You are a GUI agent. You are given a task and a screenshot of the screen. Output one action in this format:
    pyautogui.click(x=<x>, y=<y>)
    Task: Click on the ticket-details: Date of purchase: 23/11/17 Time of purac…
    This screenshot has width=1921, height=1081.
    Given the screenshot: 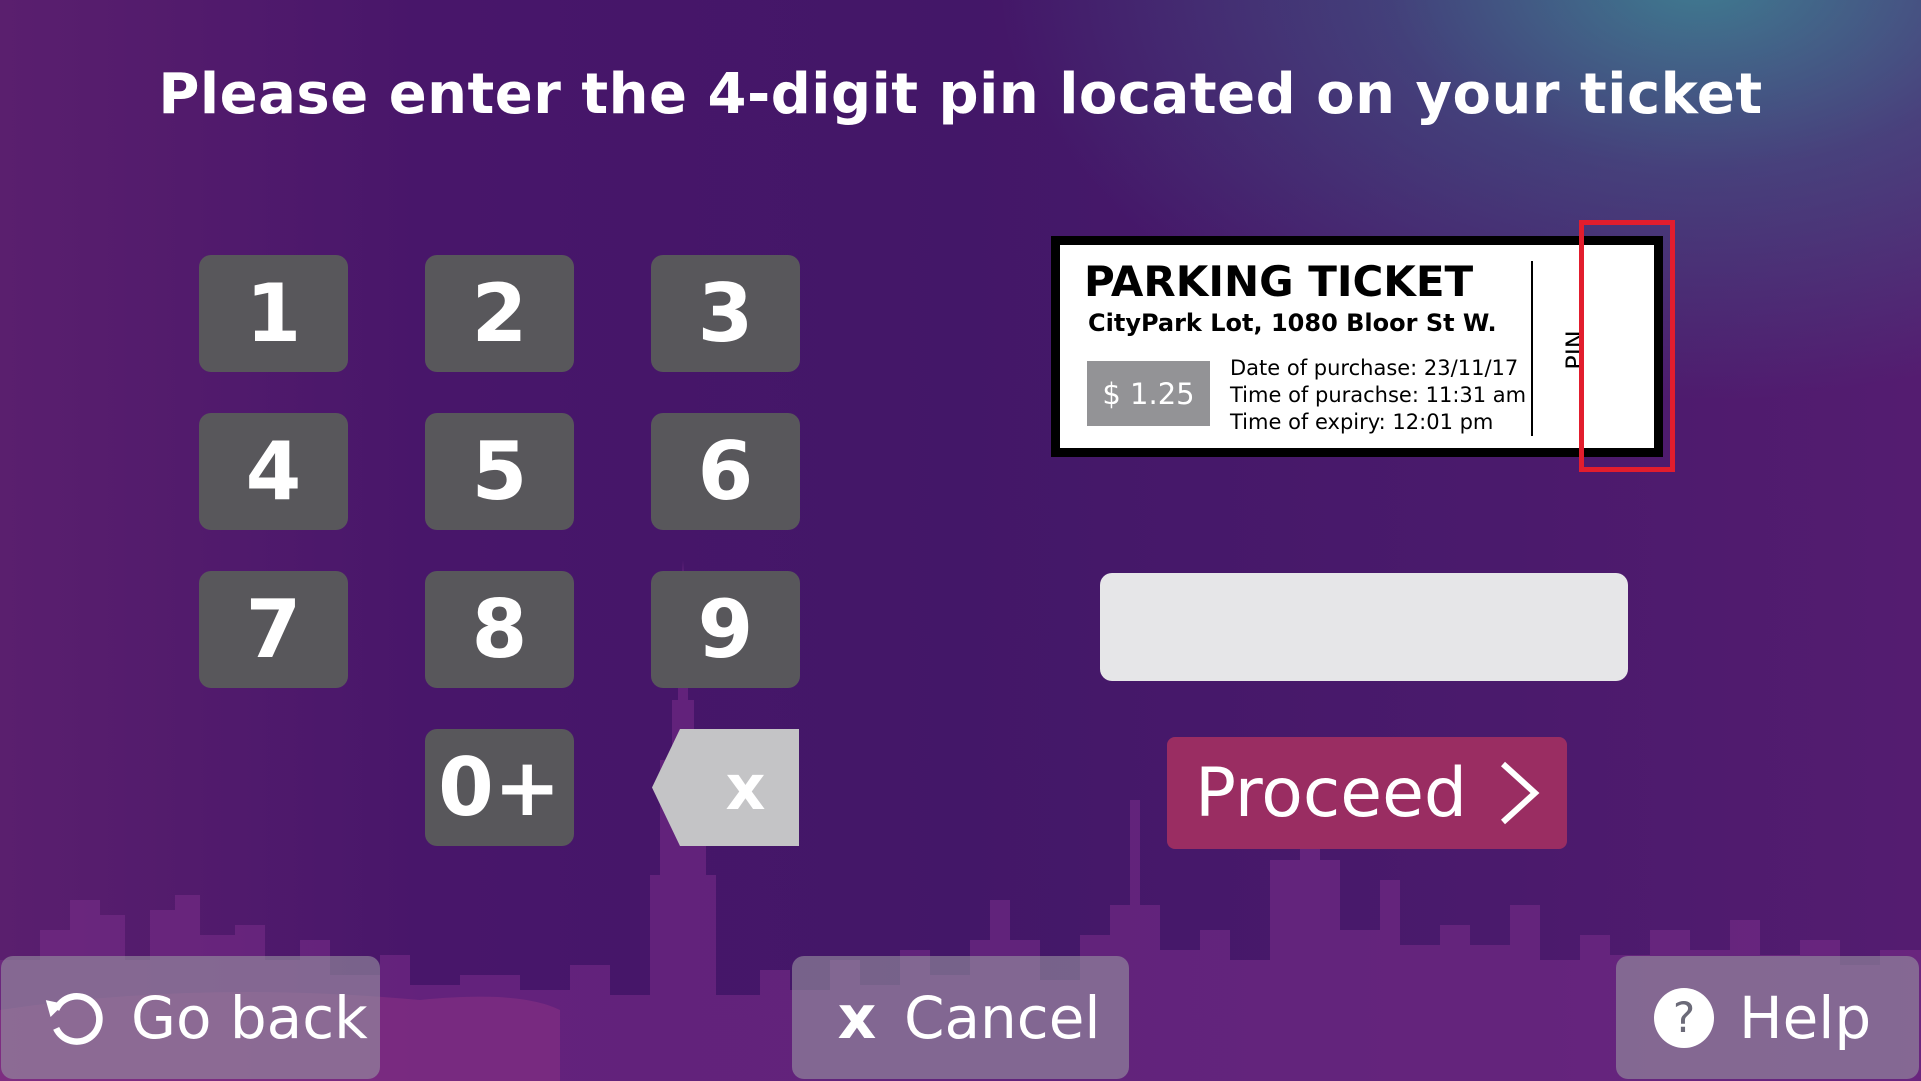 What is the action you would take?
    pyautogui.click(x=1378, y=395)
    